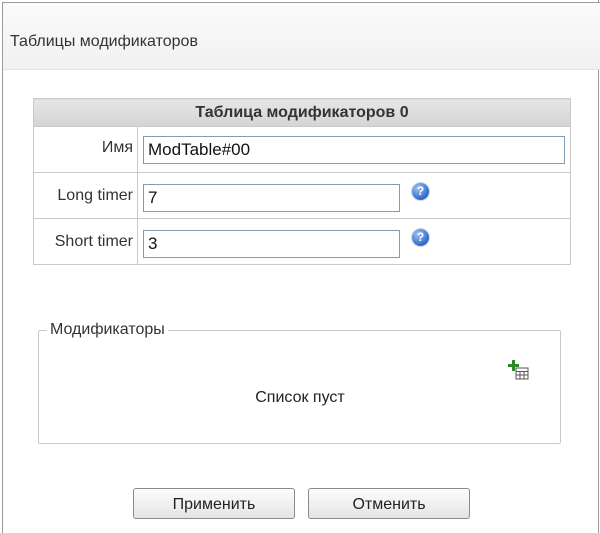  Describe the element at coordinates (519, 370) in the screenshot. I see `add-row-icon` at that location.